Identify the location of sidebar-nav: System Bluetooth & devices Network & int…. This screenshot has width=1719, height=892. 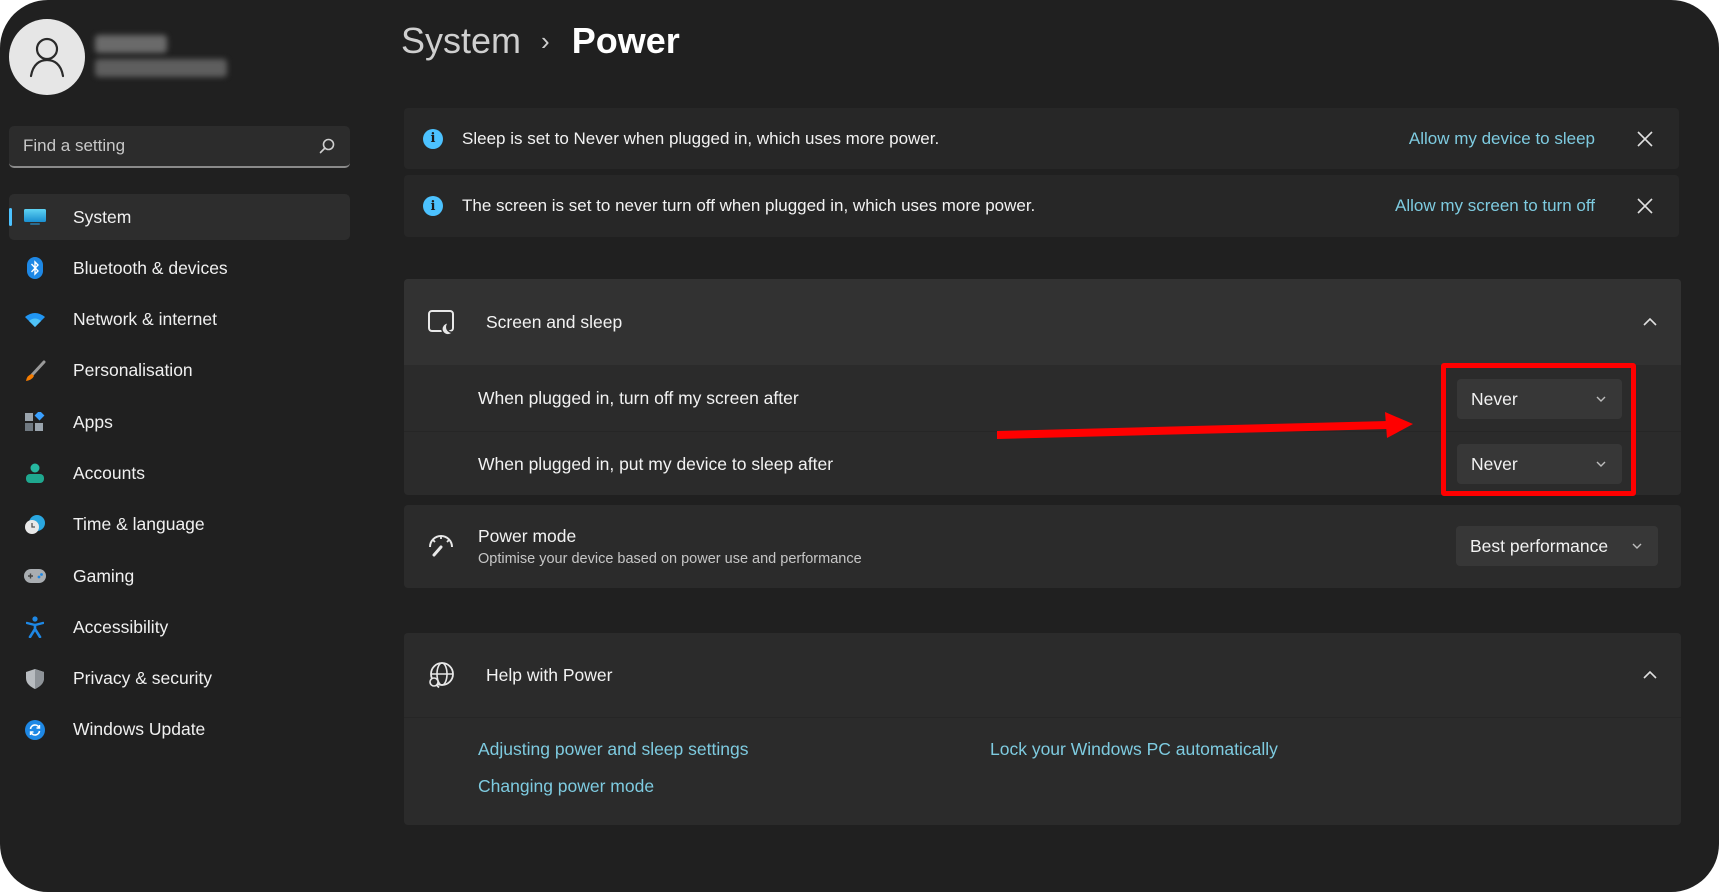
(179, 476).